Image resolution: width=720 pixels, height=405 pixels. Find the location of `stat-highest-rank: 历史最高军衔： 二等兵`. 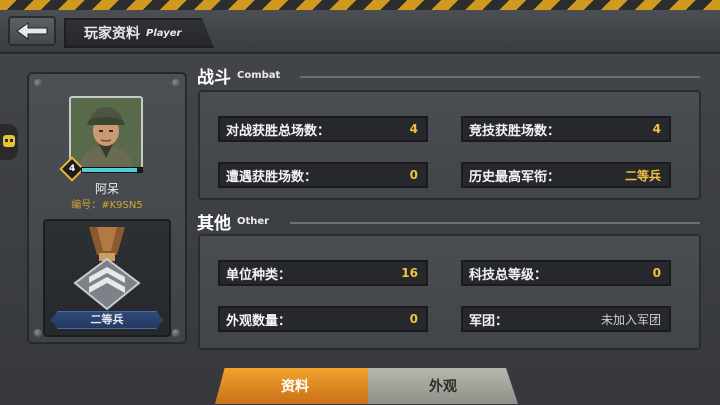

stat-highest-rank: 历史最高军衔： 二等兵 is located at coordinates (566, 175).